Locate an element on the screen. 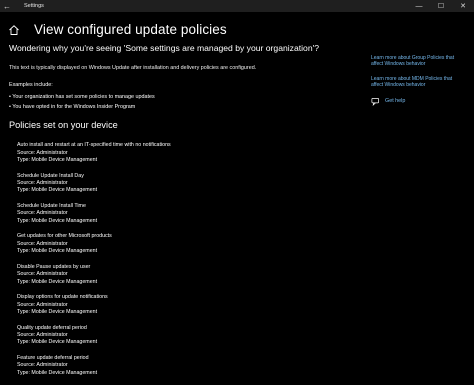 The image size is (474, 385). policy-name: Display options for update notifications is located at coordinates (62, 297).